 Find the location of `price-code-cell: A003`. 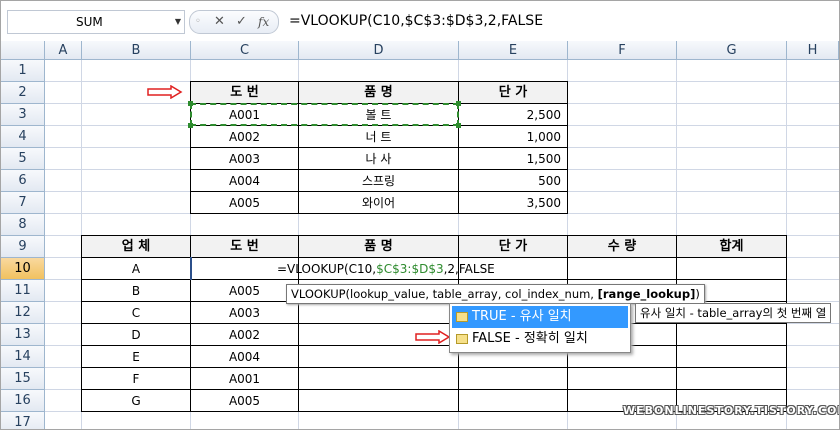

price-code-cell: A003 is located at coordinates (244, 158).